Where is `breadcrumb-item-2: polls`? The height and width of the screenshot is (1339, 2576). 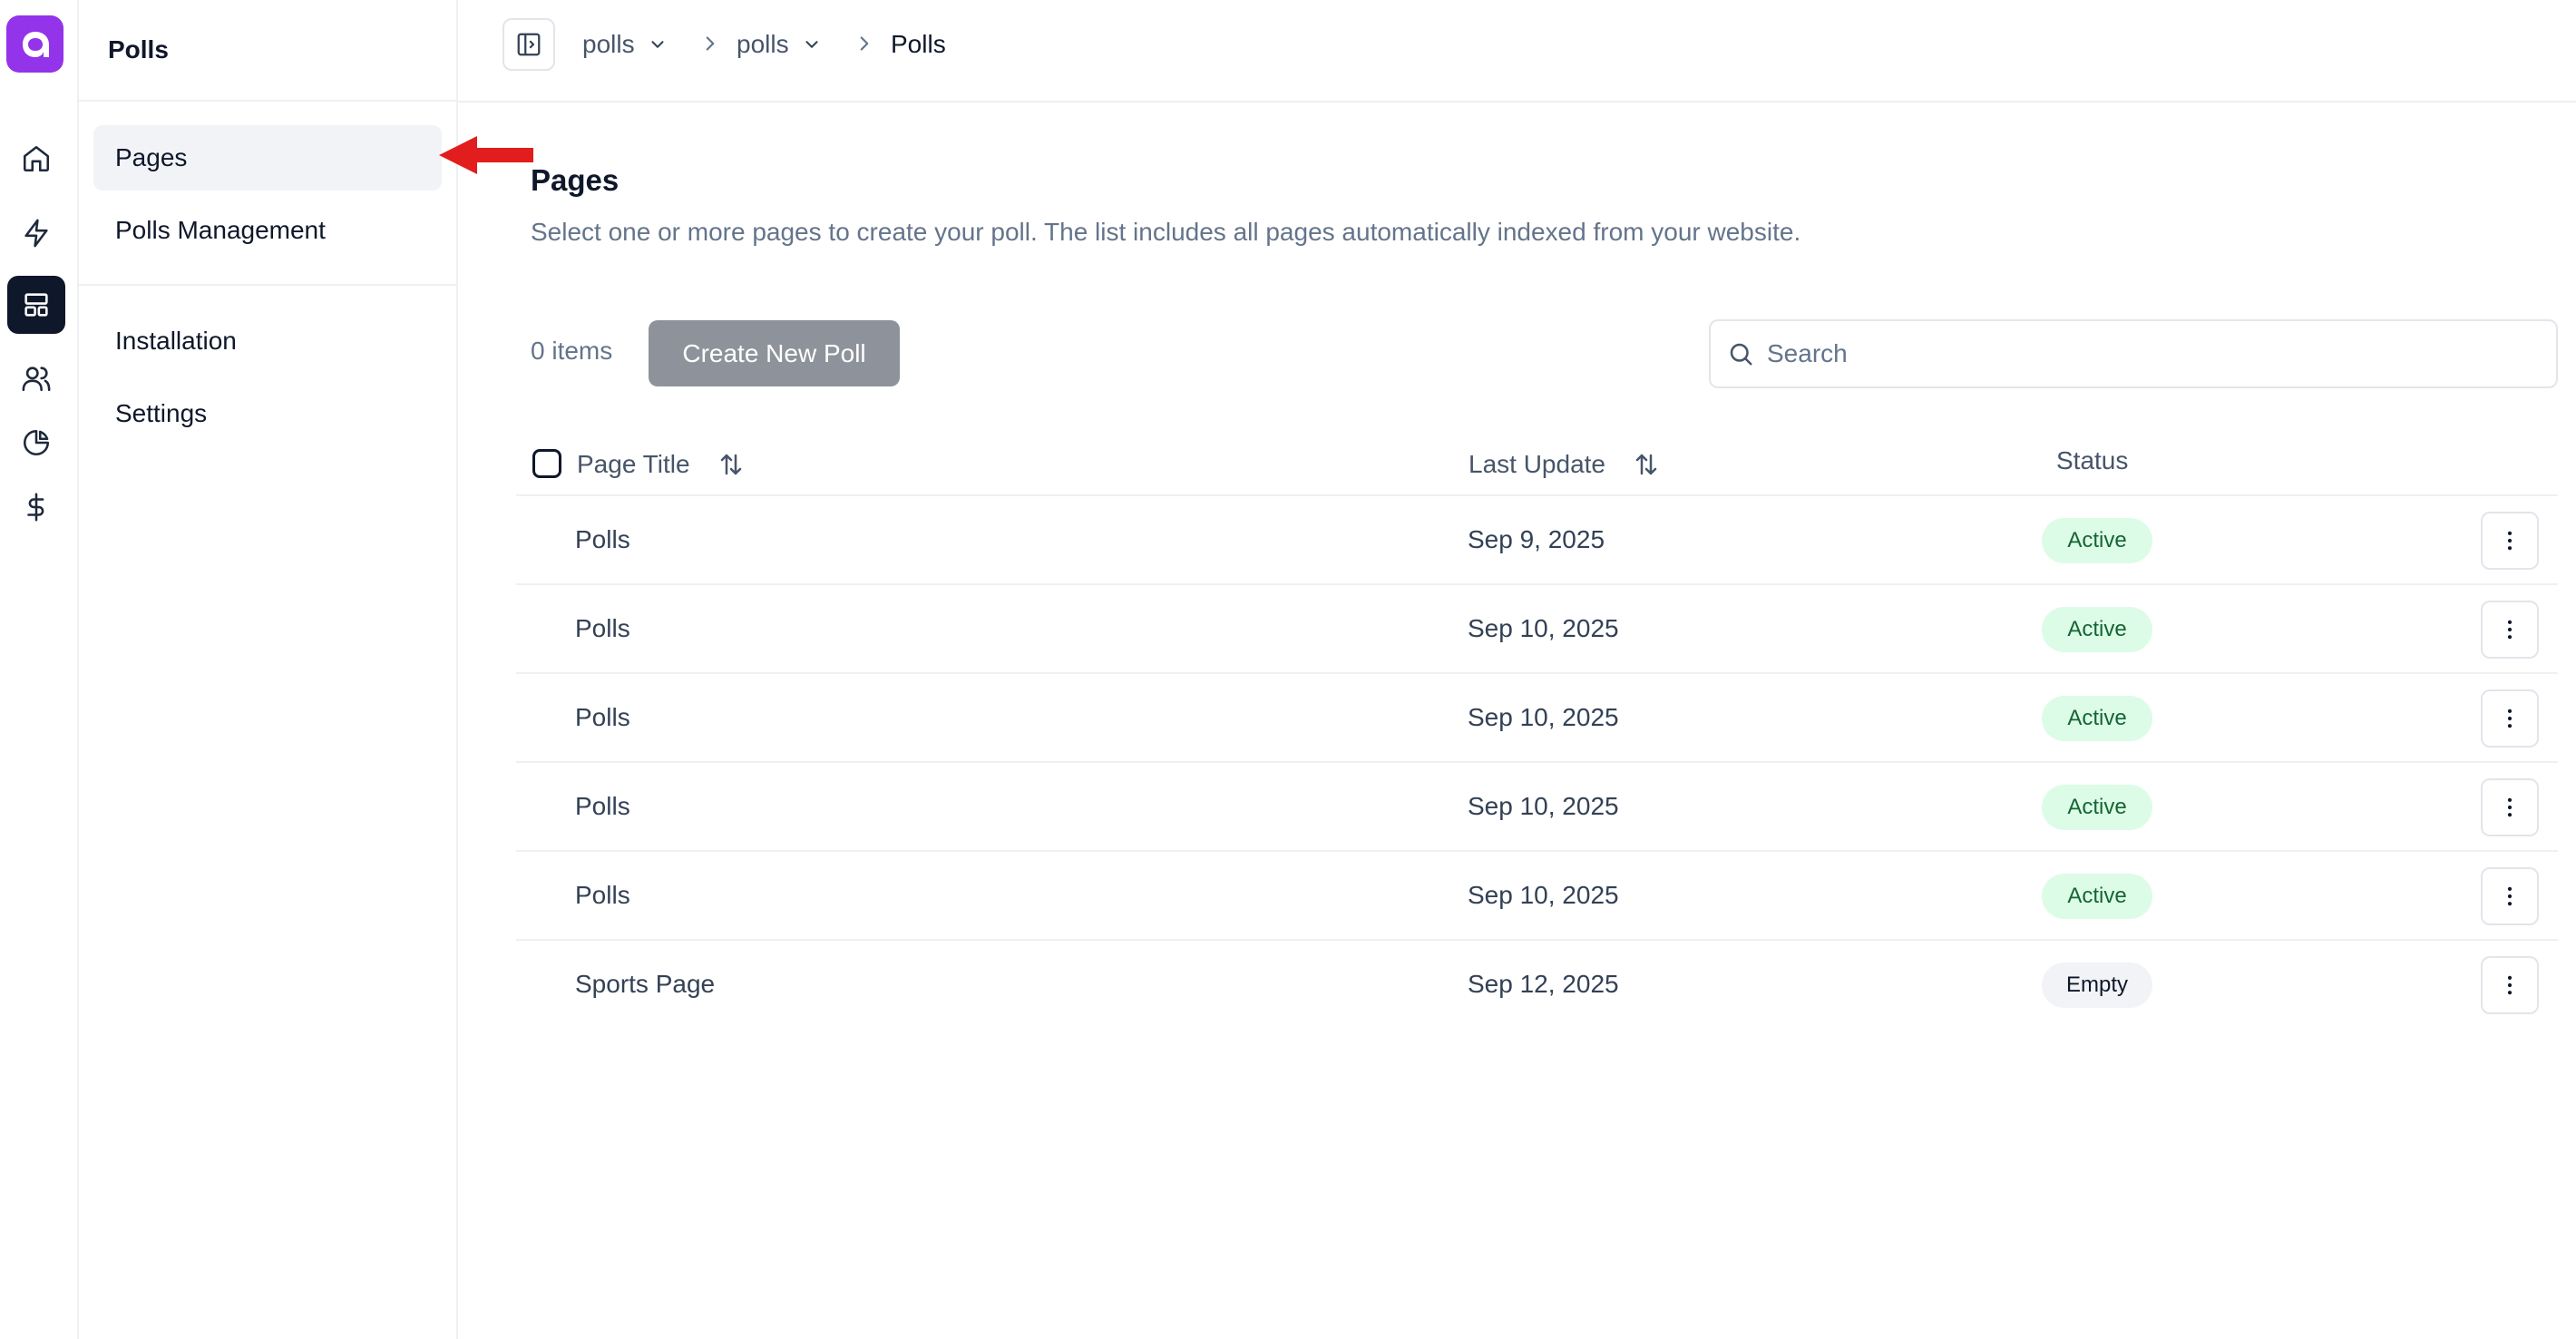 breadcrumb-item-2: polls is located at coordinates (779, 44).